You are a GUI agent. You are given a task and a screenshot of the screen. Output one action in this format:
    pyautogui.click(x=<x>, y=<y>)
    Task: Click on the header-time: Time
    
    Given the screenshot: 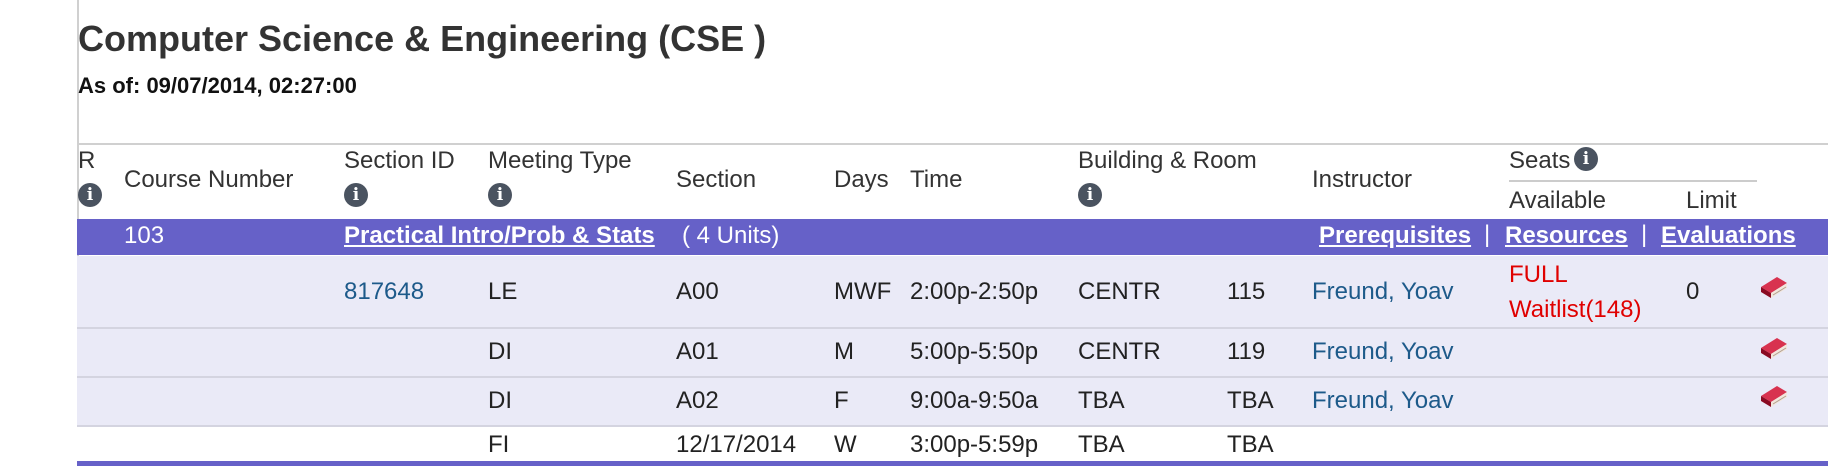 What is the action you would take?
    pyautogui.click(x=936, y=179)
    